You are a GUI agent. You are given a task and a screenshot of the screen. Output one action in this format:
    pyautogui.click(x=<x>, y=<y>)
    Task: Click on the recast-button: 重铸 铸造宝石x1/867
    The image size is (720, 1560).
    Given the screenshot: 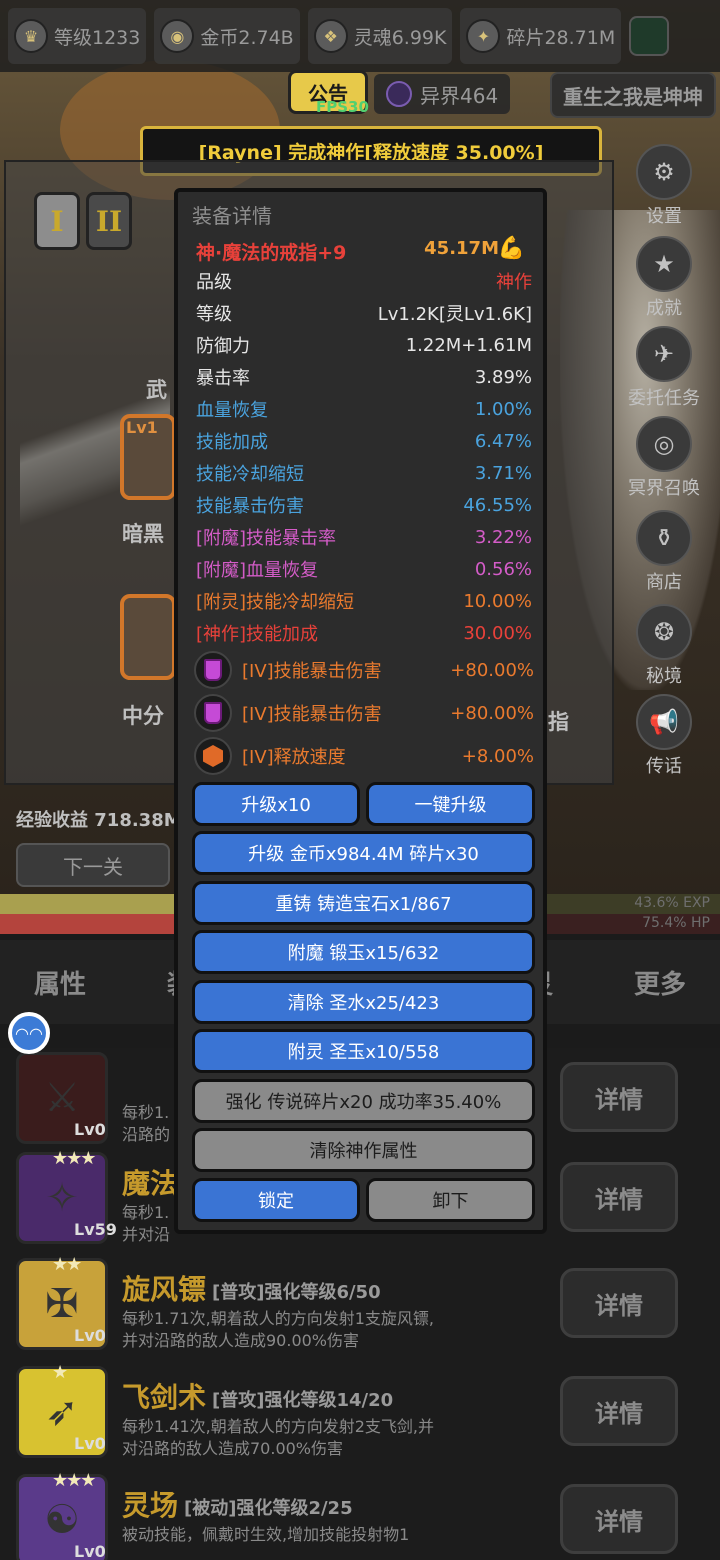 What is the action you would take?
    pyautogui.click(x=363, y=903)
    